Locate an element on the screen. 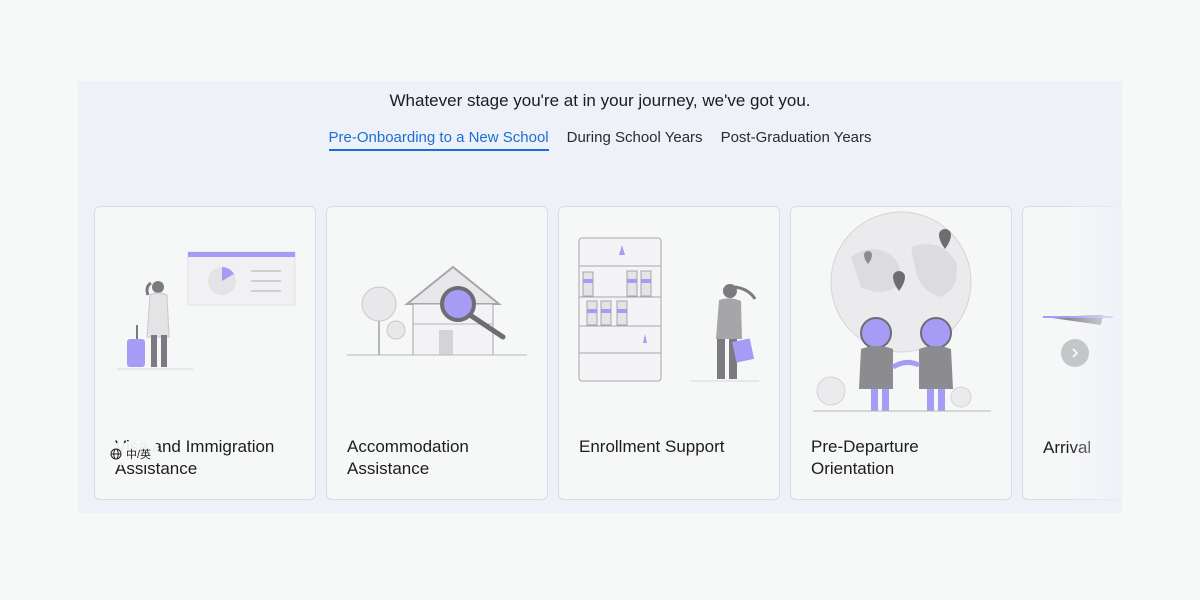 Image resolution: width=1200 pixels, height=600 pixels. globe-illustration is located at coordinates (902, 311).